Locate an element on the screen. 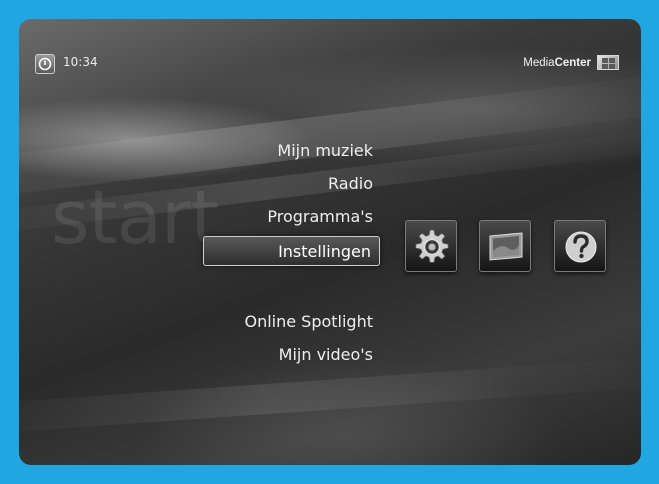 This screenshot has width=659, height=484. menu-item-online-spotlight: Online Spotlight is located at coordinates (308, 321).